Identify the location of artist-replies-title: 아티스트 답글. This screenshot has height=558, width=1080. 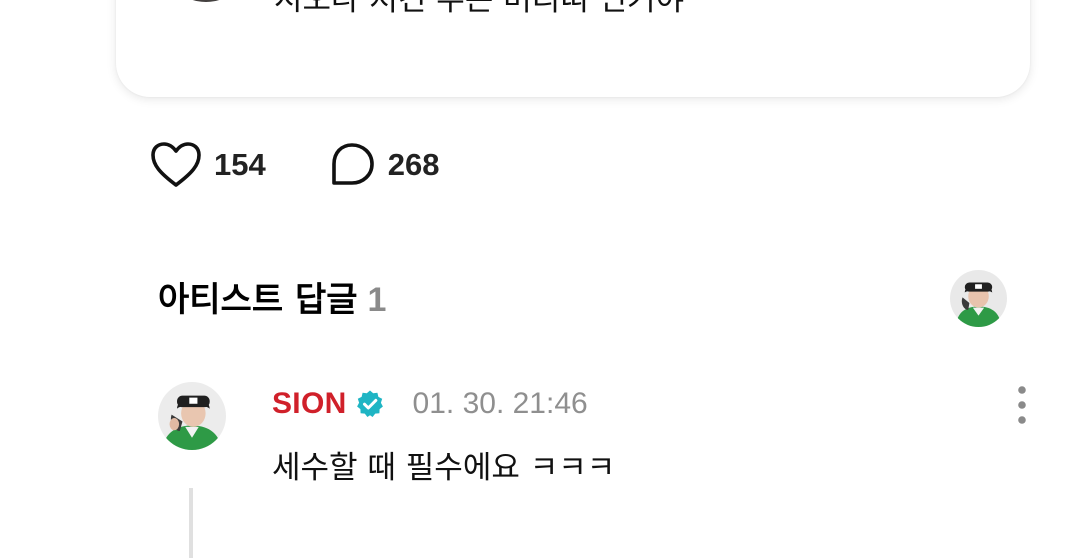
(258, 300).